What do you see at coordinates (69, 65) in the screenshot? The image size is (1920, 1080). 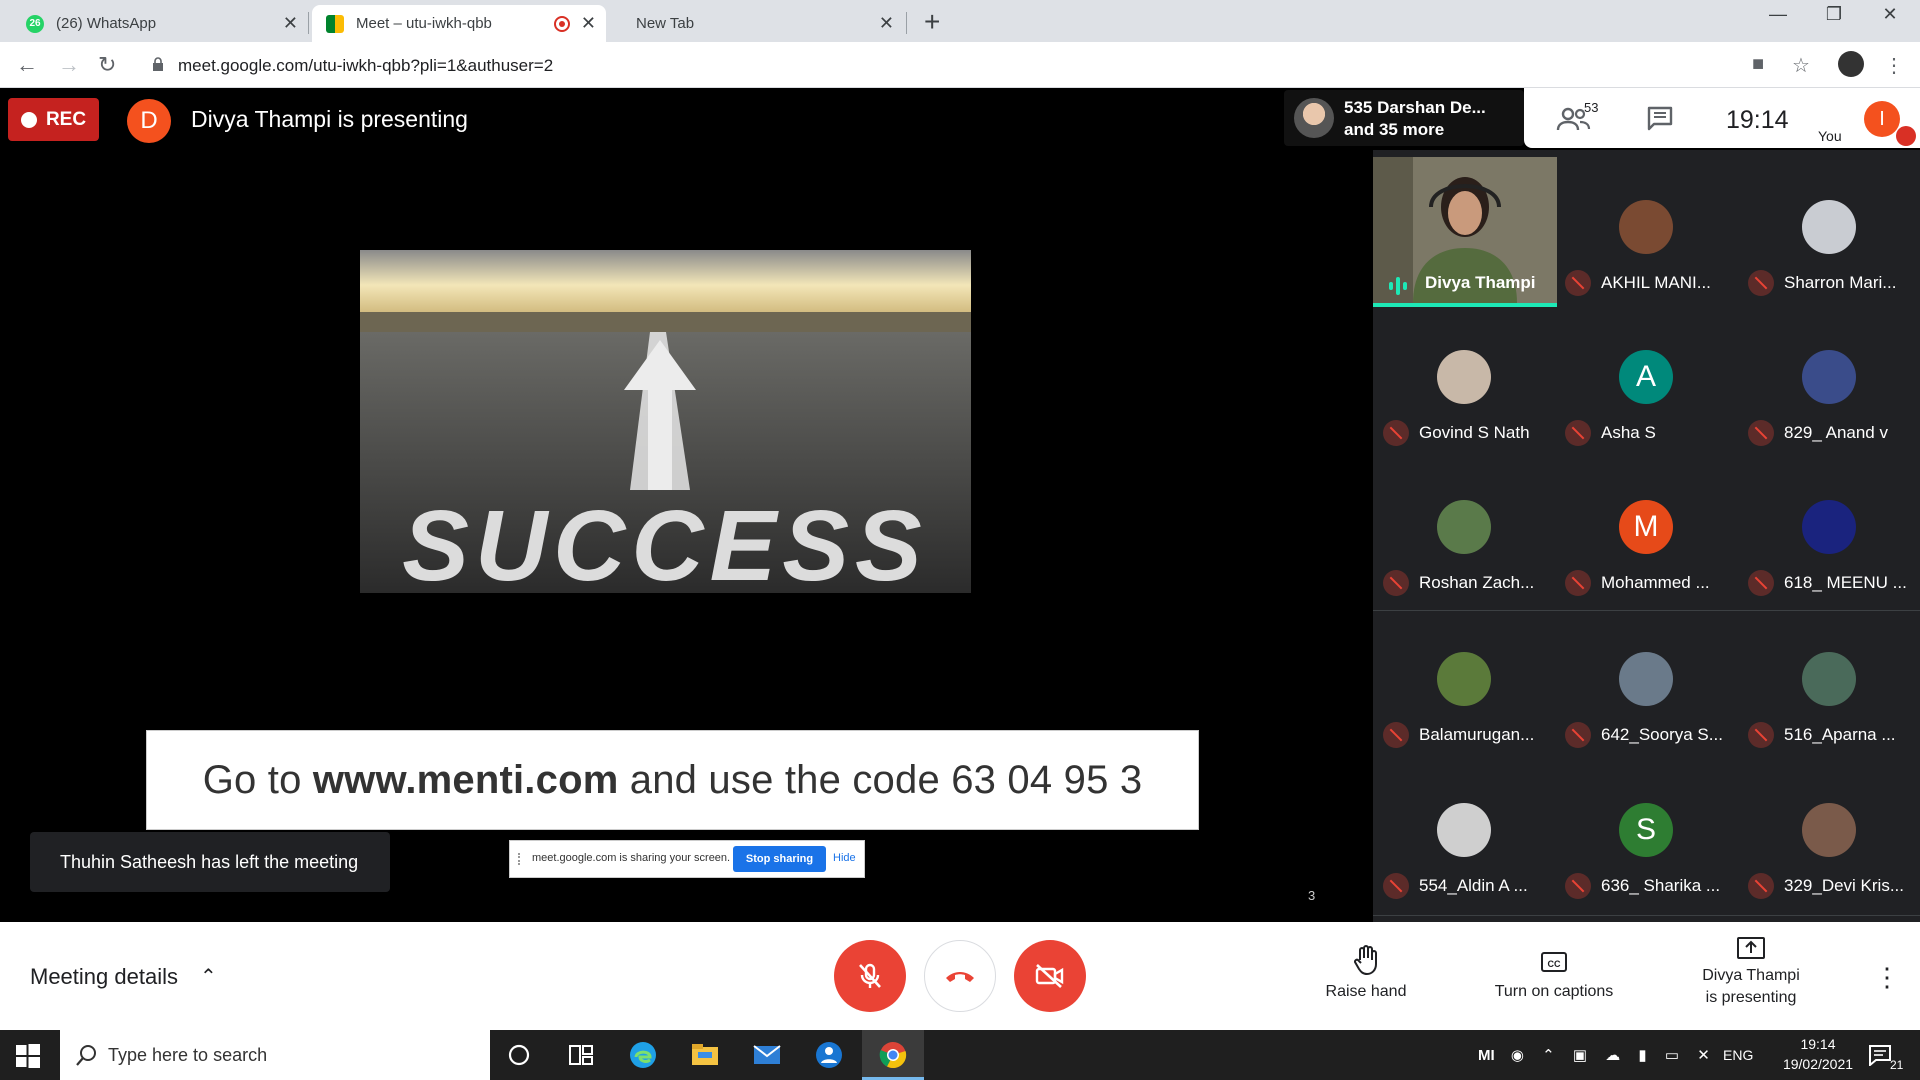 I see `forward-arrow-icon: →` at bounding box center [69, 65].